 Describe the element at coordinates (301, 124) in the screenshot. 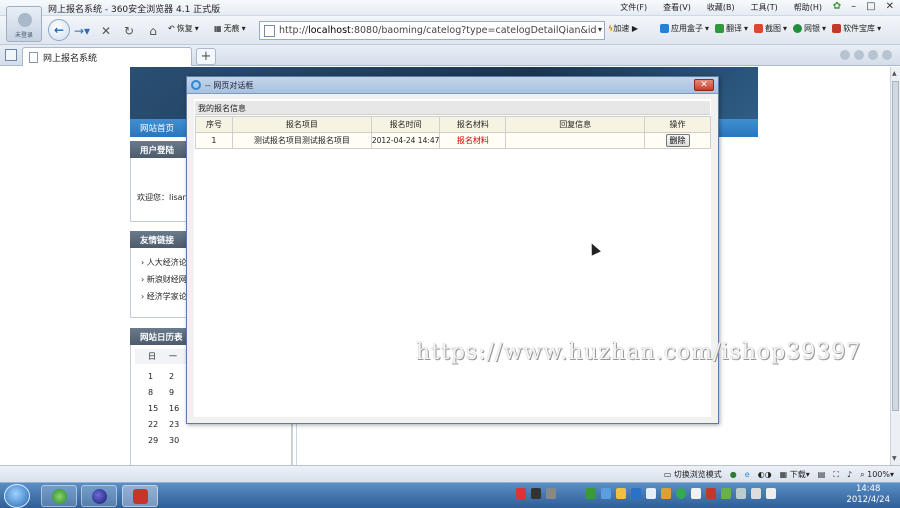

I see `column-header: 报名项目` at that location.